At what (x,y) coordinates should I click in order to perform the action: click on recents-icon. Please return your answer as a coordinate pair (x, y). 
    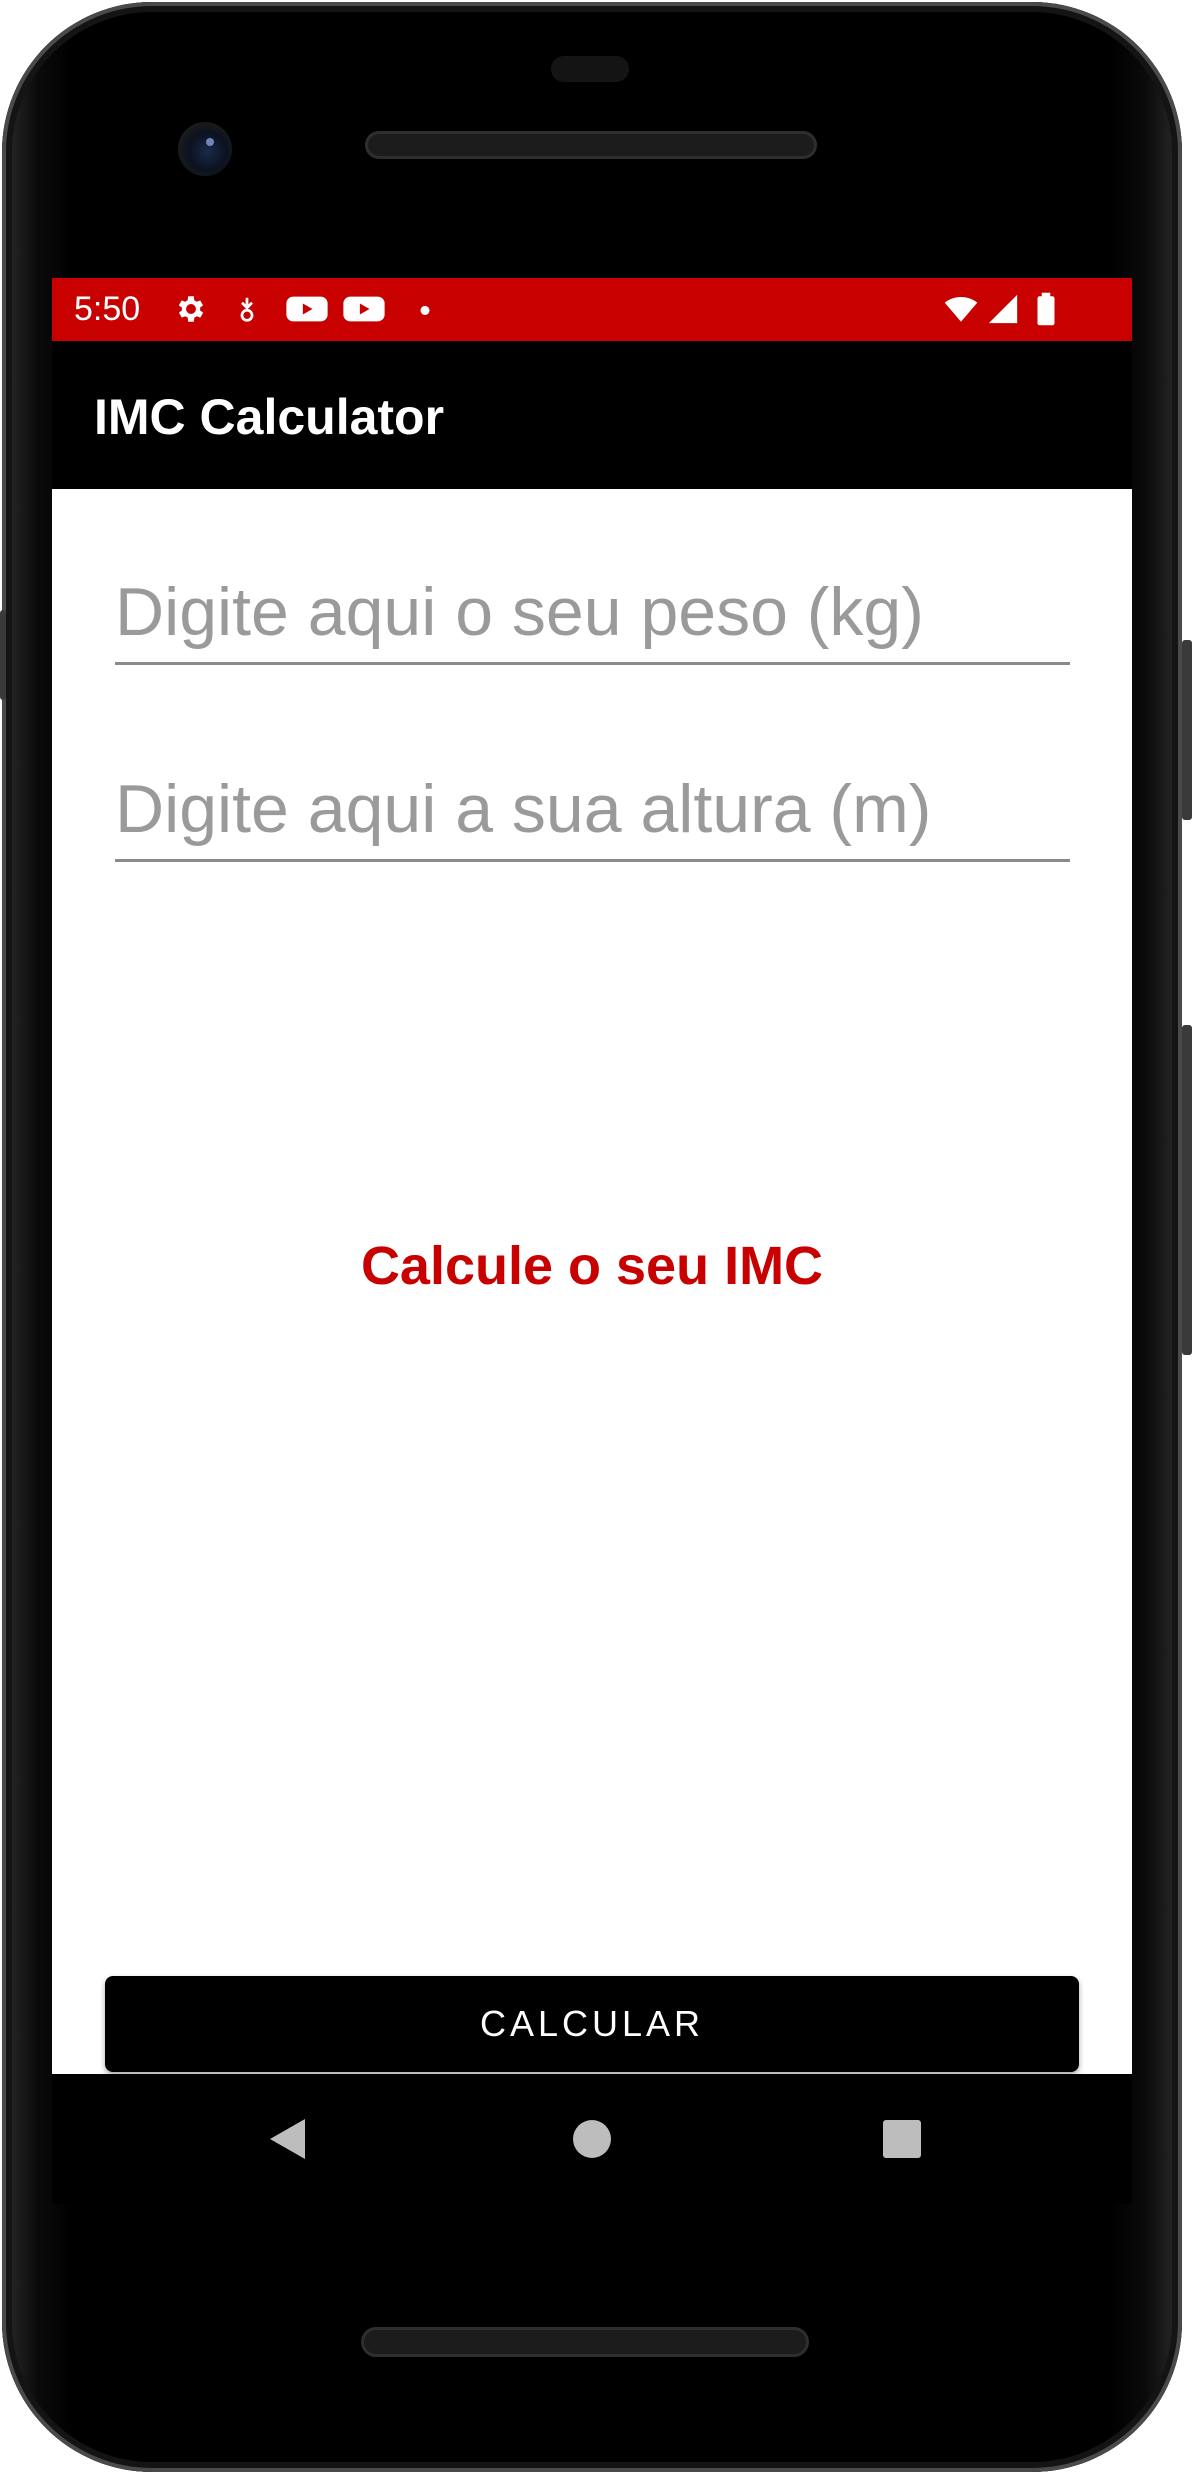
    Looking at the image, I should click on (902, 2139).